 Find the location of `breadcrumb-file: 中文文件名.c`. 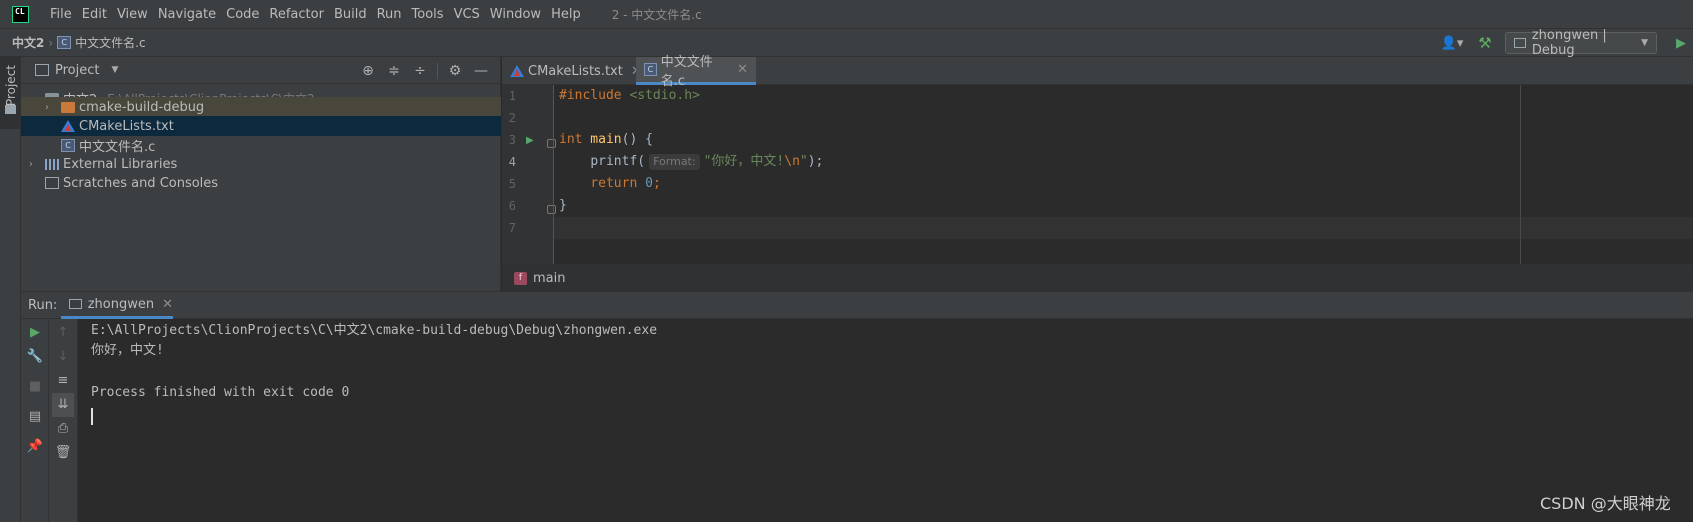

breadcrumb-file: 中文文件名.c is located at coordinates (110, 42).